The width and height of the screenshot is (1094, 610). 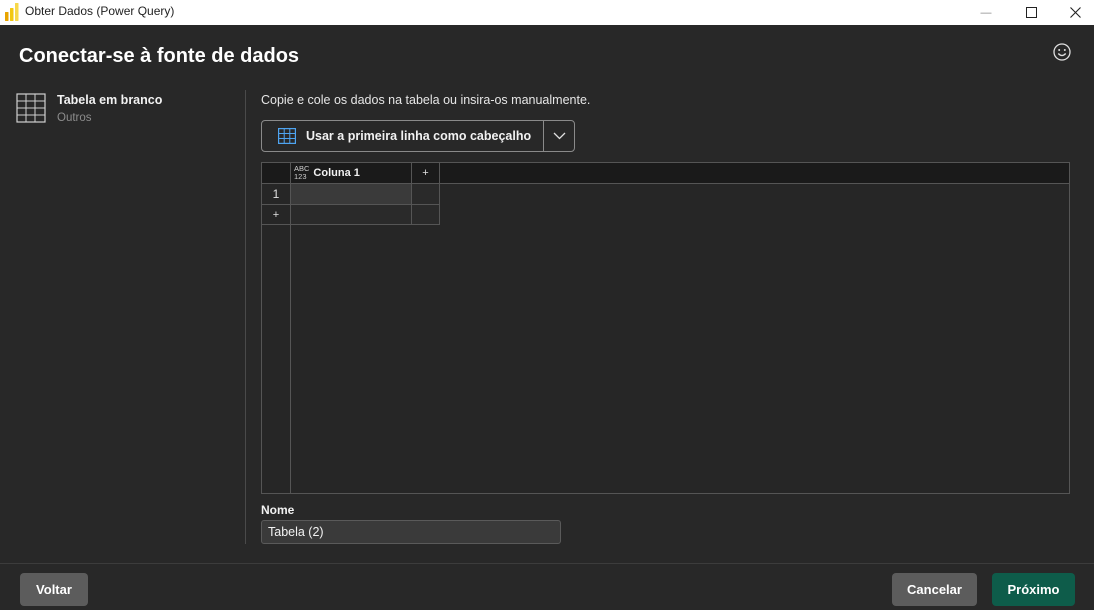 What do you see at coordinates (426, 173) in the screenshot?
I see `add-column-button: +` at bounding box center [426, 173].